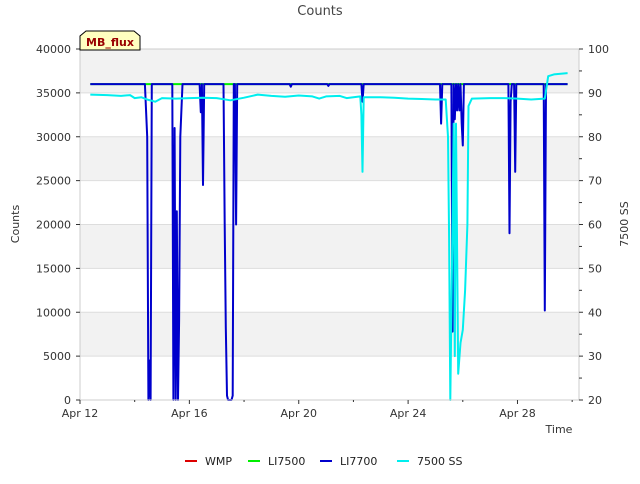 This screenshot has height=484, width=640. I want to click on chart-title: Counts, so click(320, 11).